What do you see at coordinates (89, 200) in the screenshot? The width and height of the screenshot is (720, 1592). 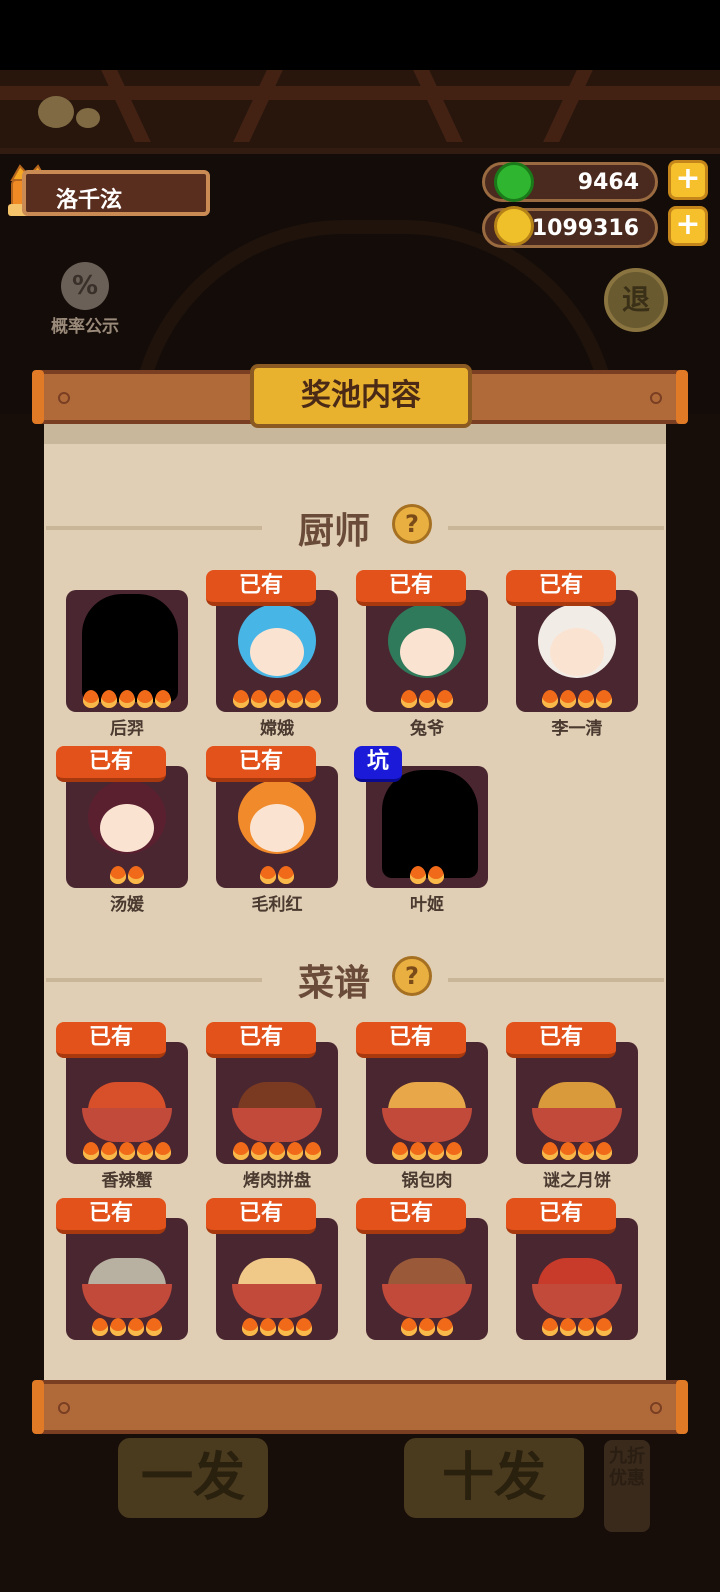 I see `player-name: 洛千泫` at bounding box center [89, 200].